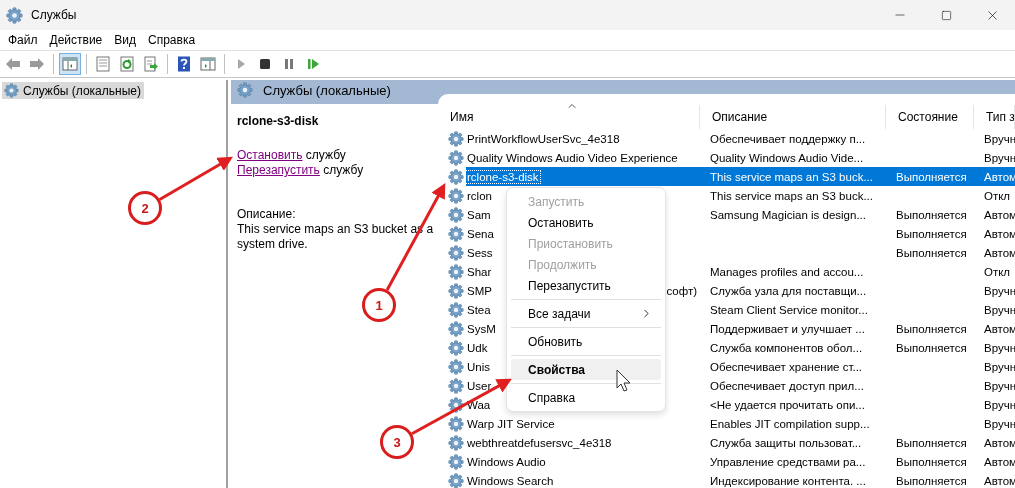  What do you see at coordinates (127, 64) in the screenshot?
I see `refresh-icon` at bounding box center [127, 64].